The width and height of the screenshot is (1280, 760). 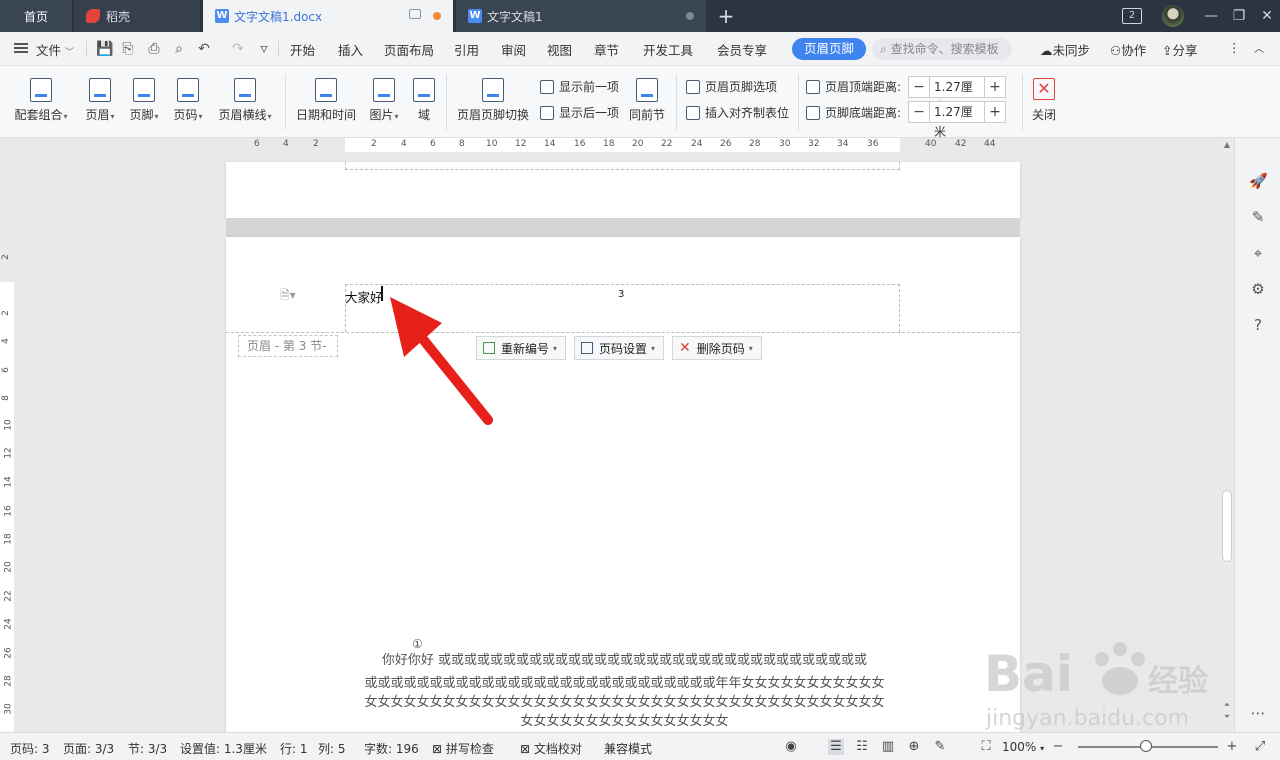 I want to click on picture-button: 图片▾, so click(x=384, y=100).